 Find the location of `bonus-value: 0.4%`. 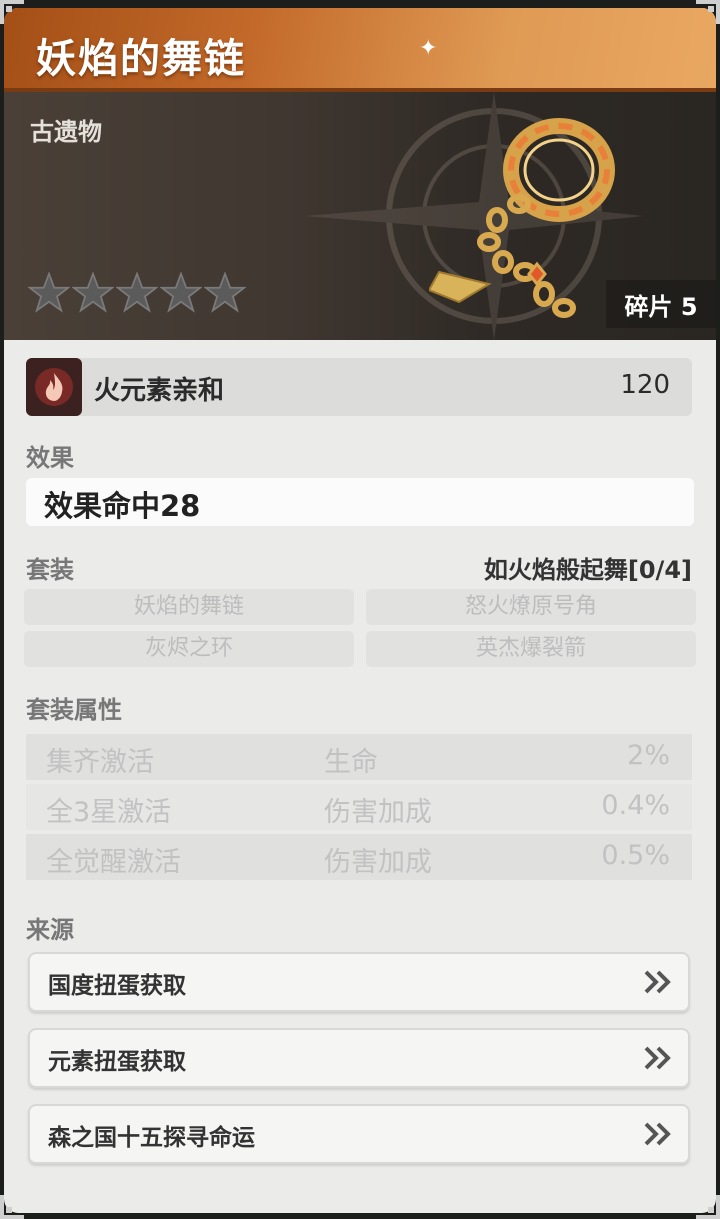

bonus-value: 0.4% is located at coordinates (635, 805).